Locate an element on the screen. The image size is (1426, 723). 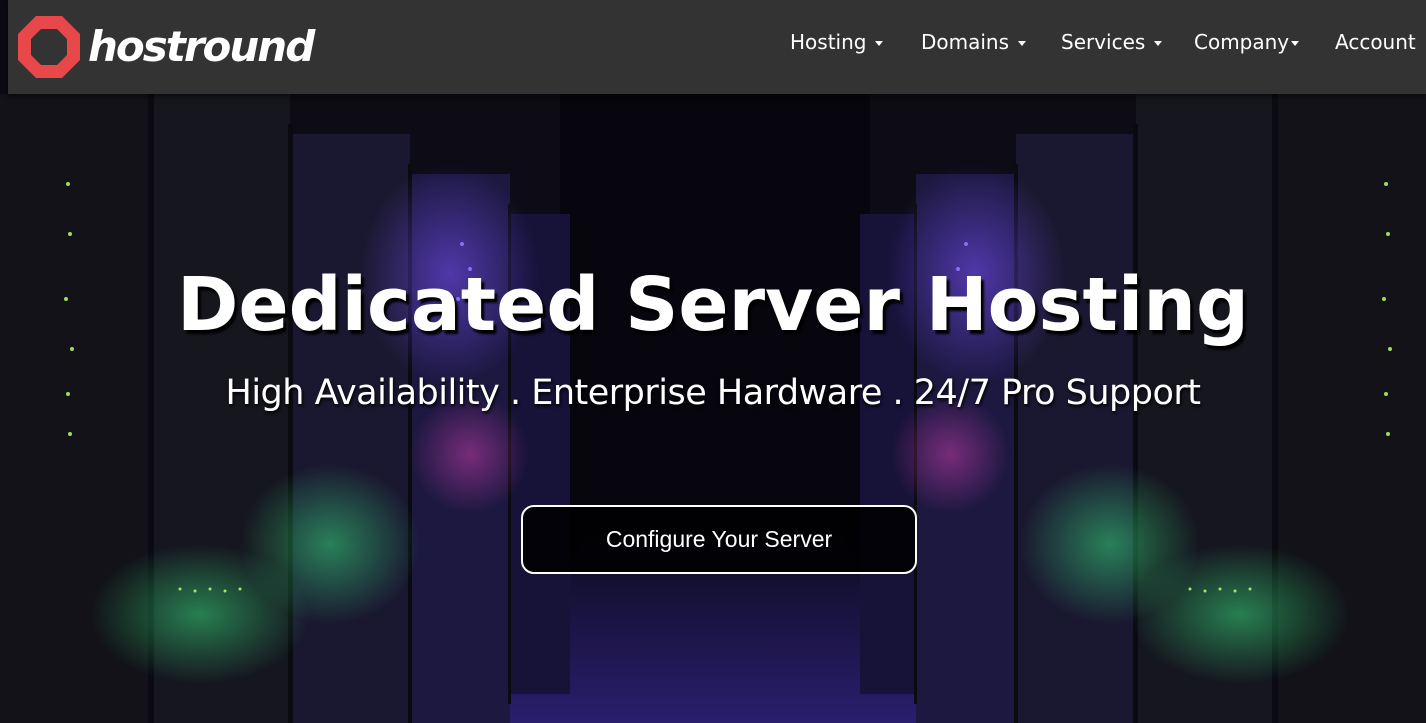
nav-item-company: Company is located at coordinates (1247, 42).